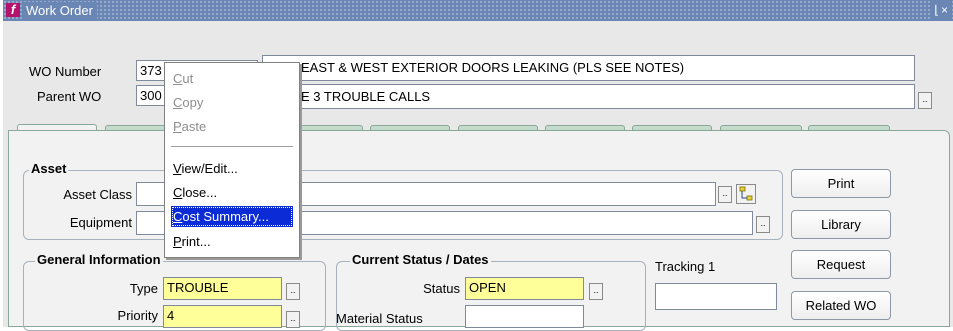 The height and width of the screenshot is (331, 953). Describe the element at coordinates (441, 288) in the screenshot. I see `status-label: Status` at that location.